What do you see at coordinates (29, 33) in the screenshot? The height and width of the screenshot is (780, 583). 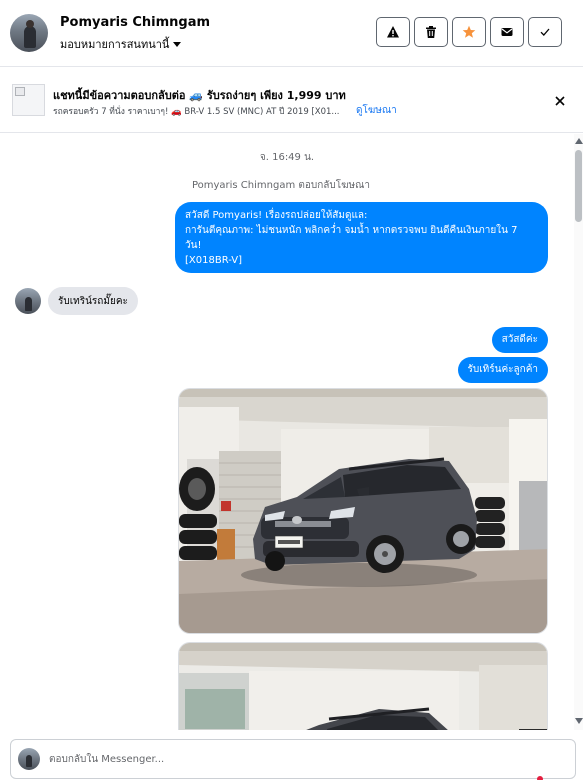 I see `contact-avatar` at bounding box center [29, 33].